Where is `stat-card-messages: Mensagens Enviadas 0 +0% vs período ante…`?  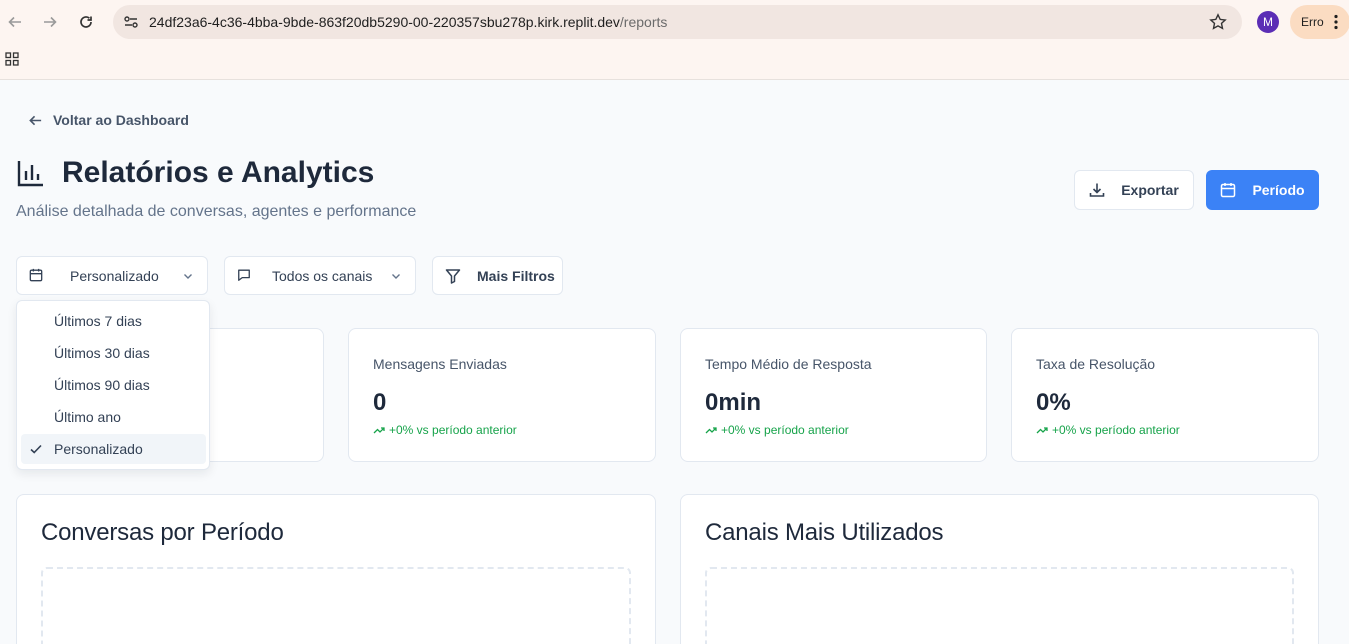 stat-card-messages: Mensagens Enviadas 0 +0% vs período ante… is located at coordinates (502, 395).